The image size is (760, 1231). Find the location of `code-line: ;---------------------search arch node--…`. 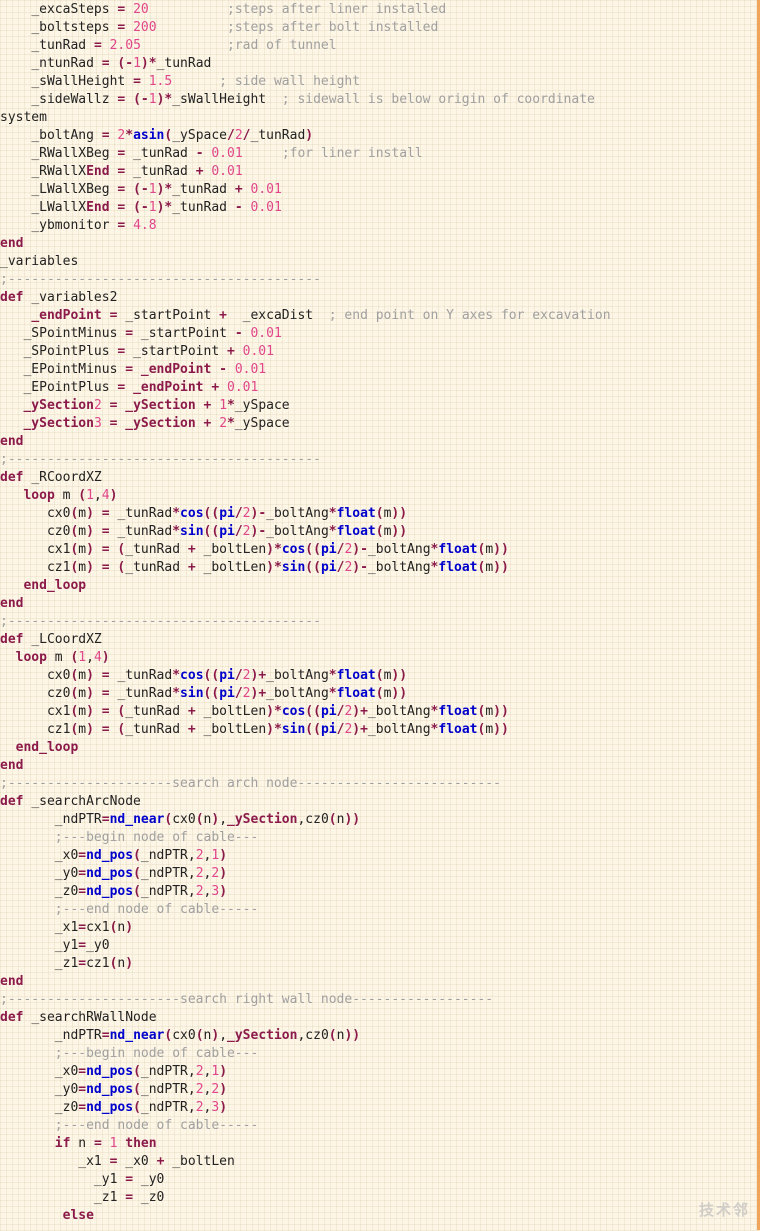

code-line: ;---------------------search arch node--… is located at coordinates (250, 783).